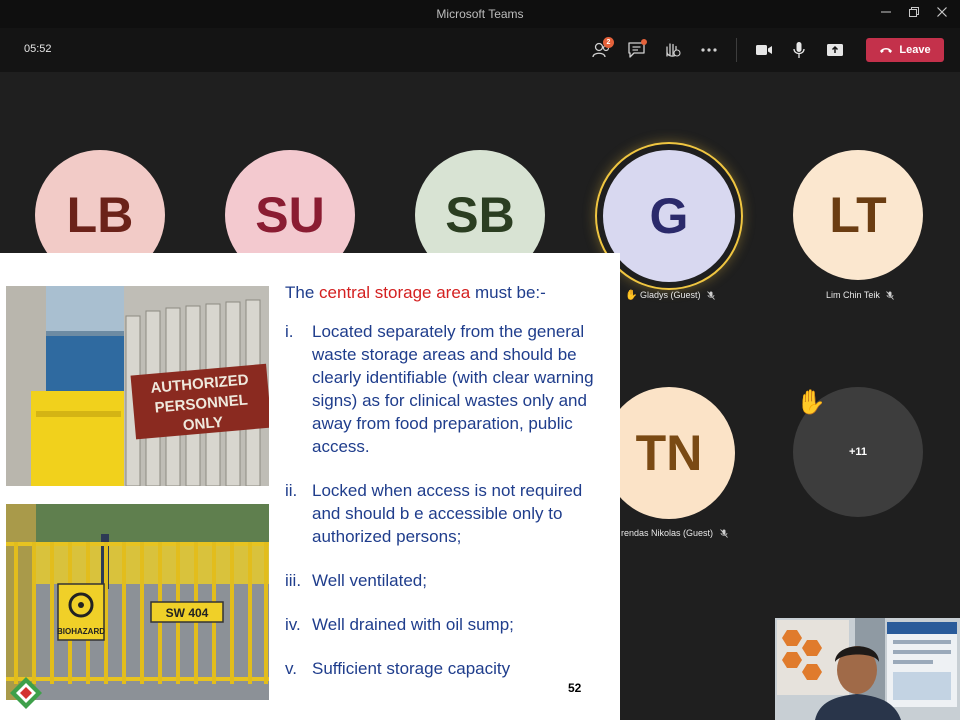 The height and width of the screenshot is (720, 960). I want to click on avatar-initials: G, so click(669, 216).